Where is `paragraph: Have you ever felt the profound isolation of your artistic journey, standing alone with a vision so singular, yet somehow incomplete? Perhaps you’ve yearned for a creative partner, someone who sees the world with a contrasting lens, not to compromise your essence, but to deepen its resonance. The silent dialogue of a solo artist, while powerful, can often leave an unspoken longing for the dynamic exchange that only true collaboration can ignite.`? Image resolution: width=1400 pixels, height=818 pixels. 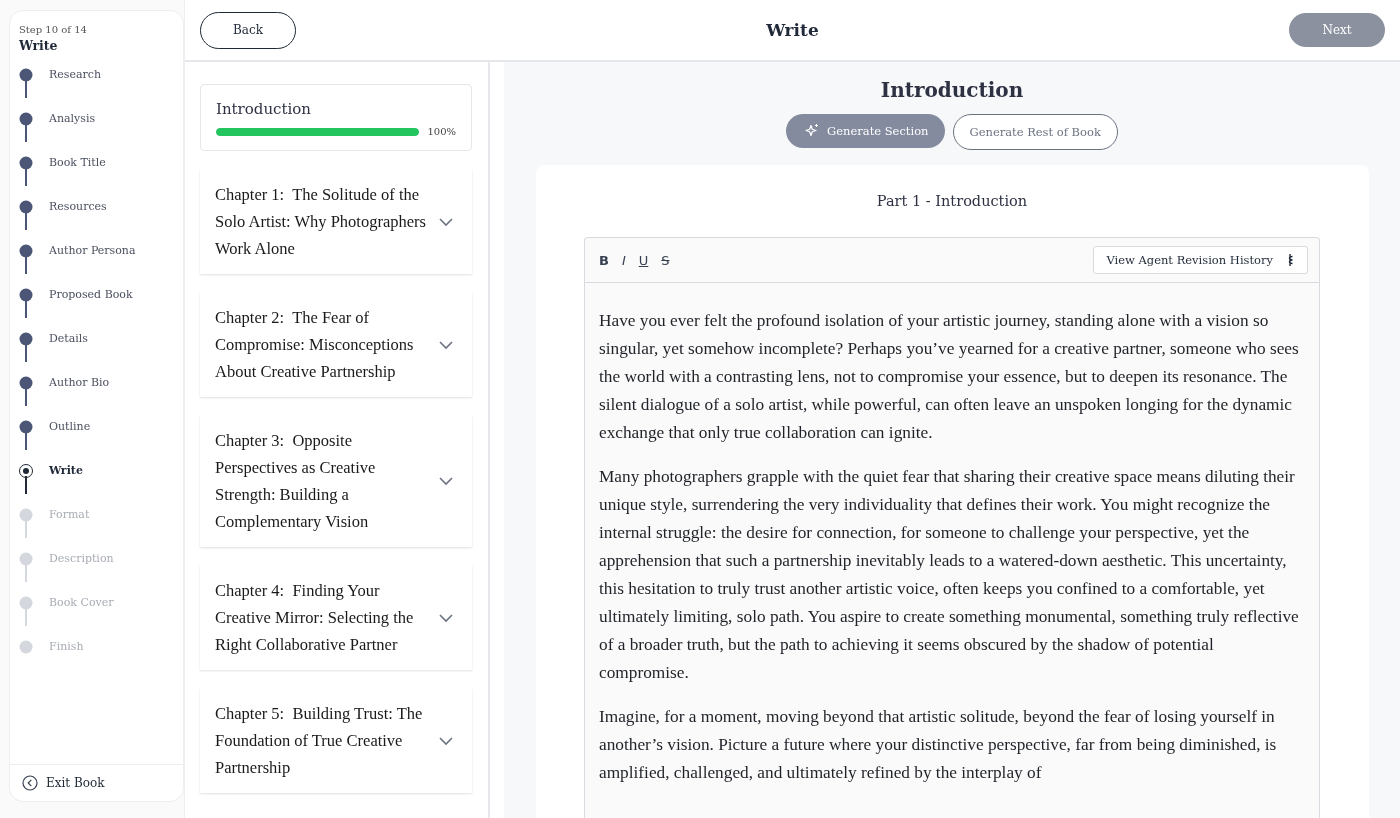 paragraph: Have you ever felt the profound isolation of your artistic journey, standing alone with a vision so singular, yet somehow incomplete? Perhaps you’ve yearned for a creative partner, someone who sees the world with a contrasting lens, not to compromise your essence, but to deepen its resonance. The silent dialogue of a solo artist, while powerful, can often leave an unspoken longing for the dynamic exchange that only true collaboration can ignite. is located at coordinates (949, 377).